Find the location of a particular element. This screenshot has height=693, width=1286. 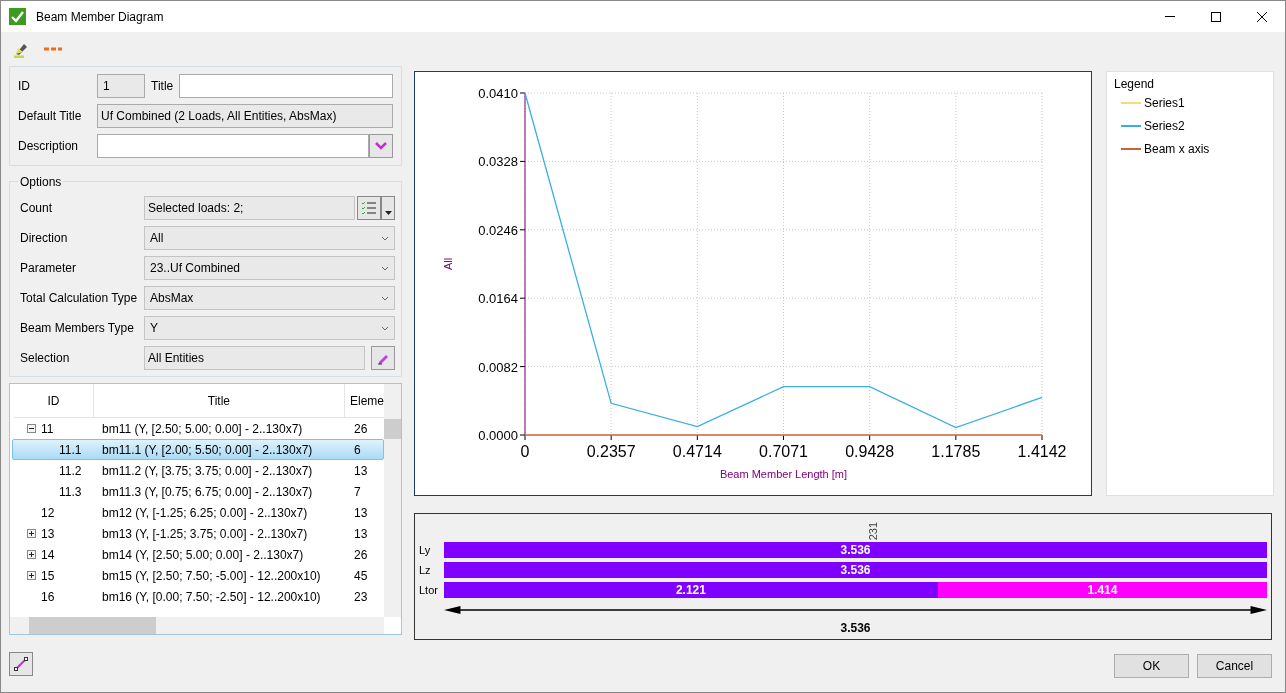

cancel-button: Cancel is located at coordinates (1234, 666).